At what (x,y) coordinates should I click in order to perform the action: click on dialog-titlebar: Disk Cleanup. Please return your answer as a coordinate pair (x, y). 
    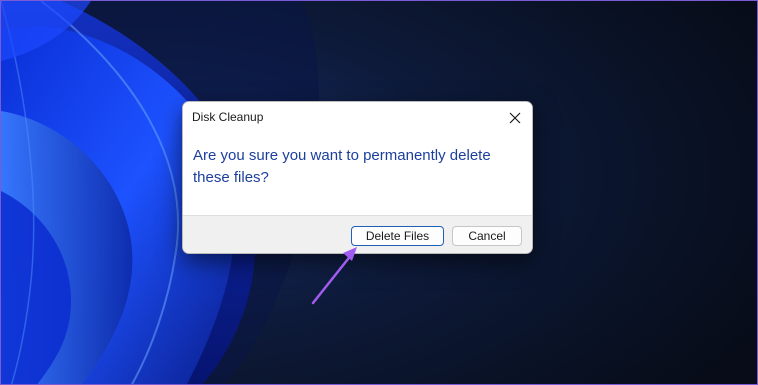
    Looking at the image, I should click on (357, 117).